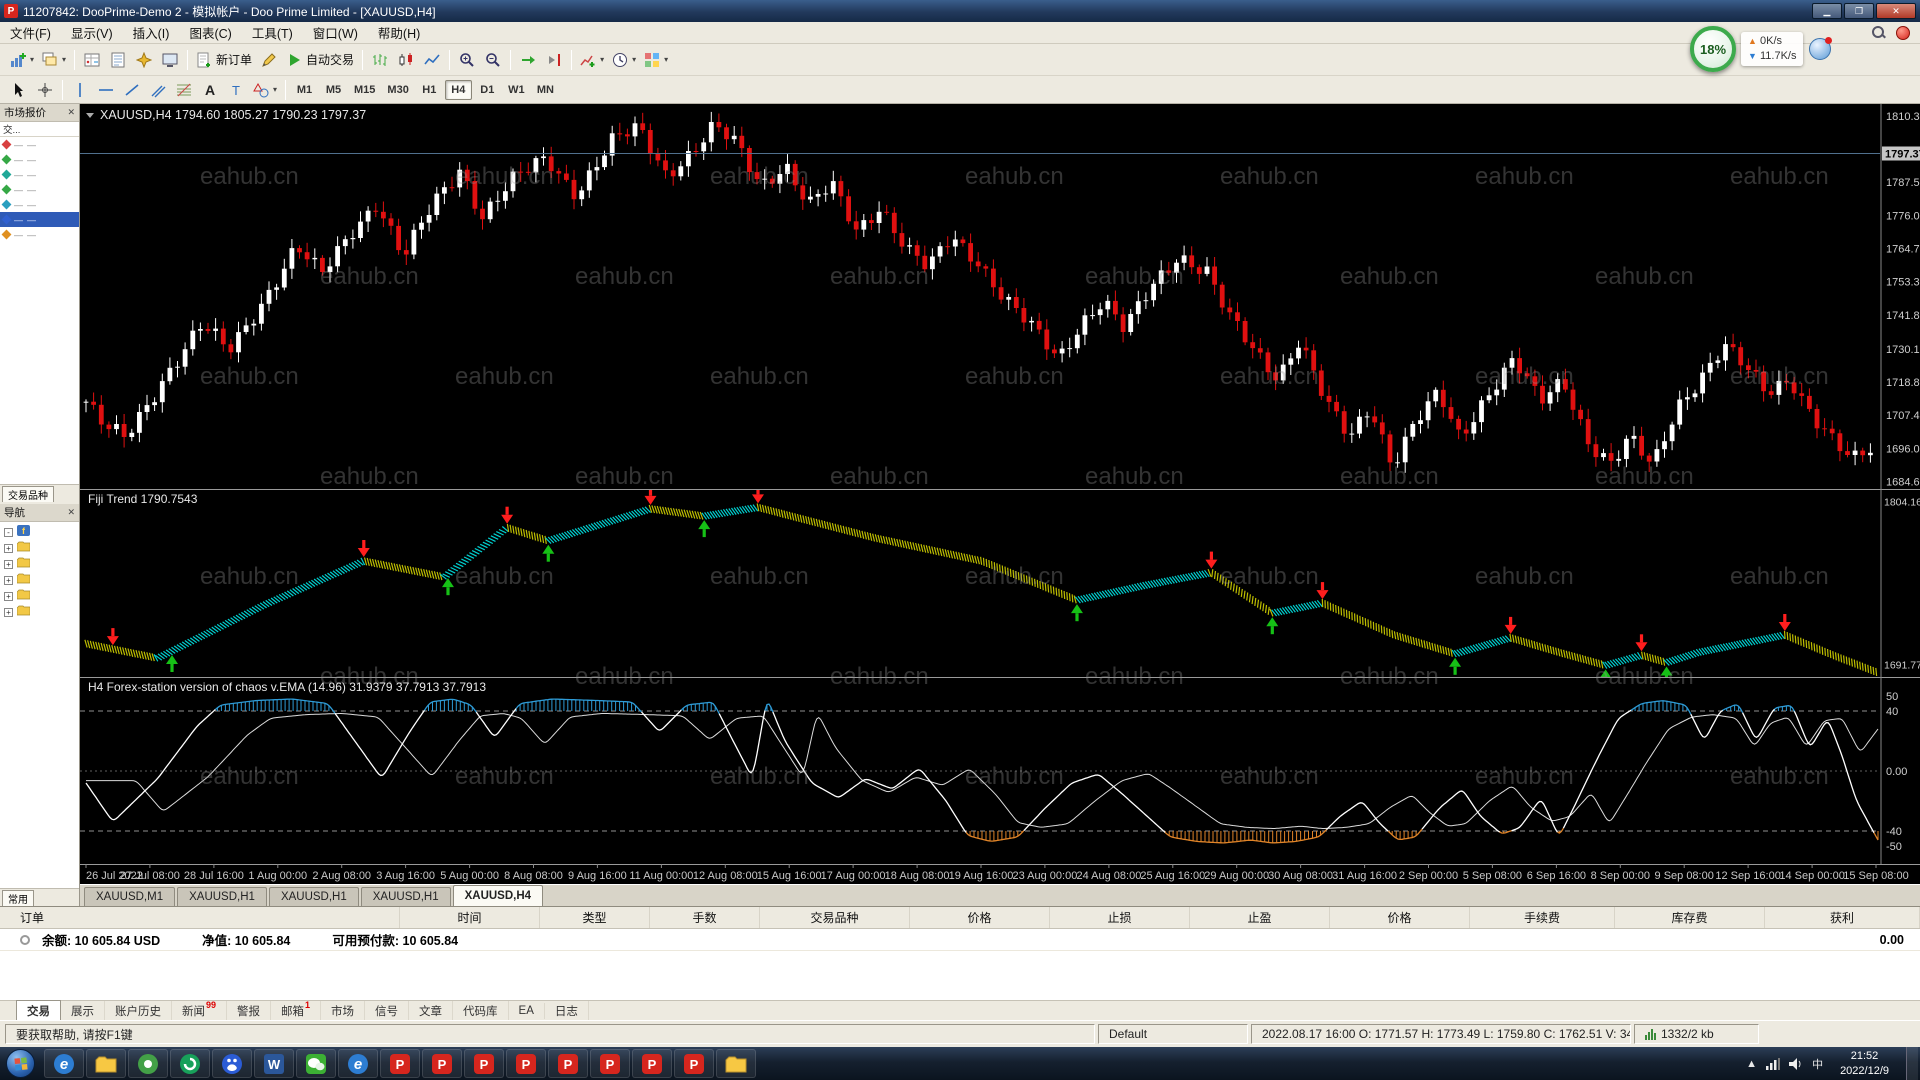 This screenshot has height=1080, width=1920. What do you see at coordinates (20, 1063) in the screenshot?
I see `start-button` at bounding box center [20, 1063].